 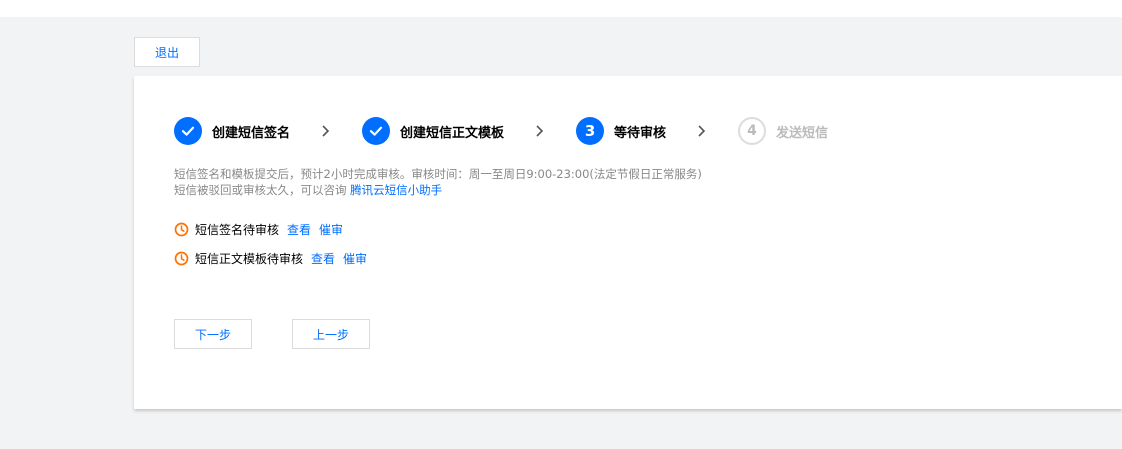 I want to click on step-send-sms: 4 发送短信, so click(x=783, y=131).